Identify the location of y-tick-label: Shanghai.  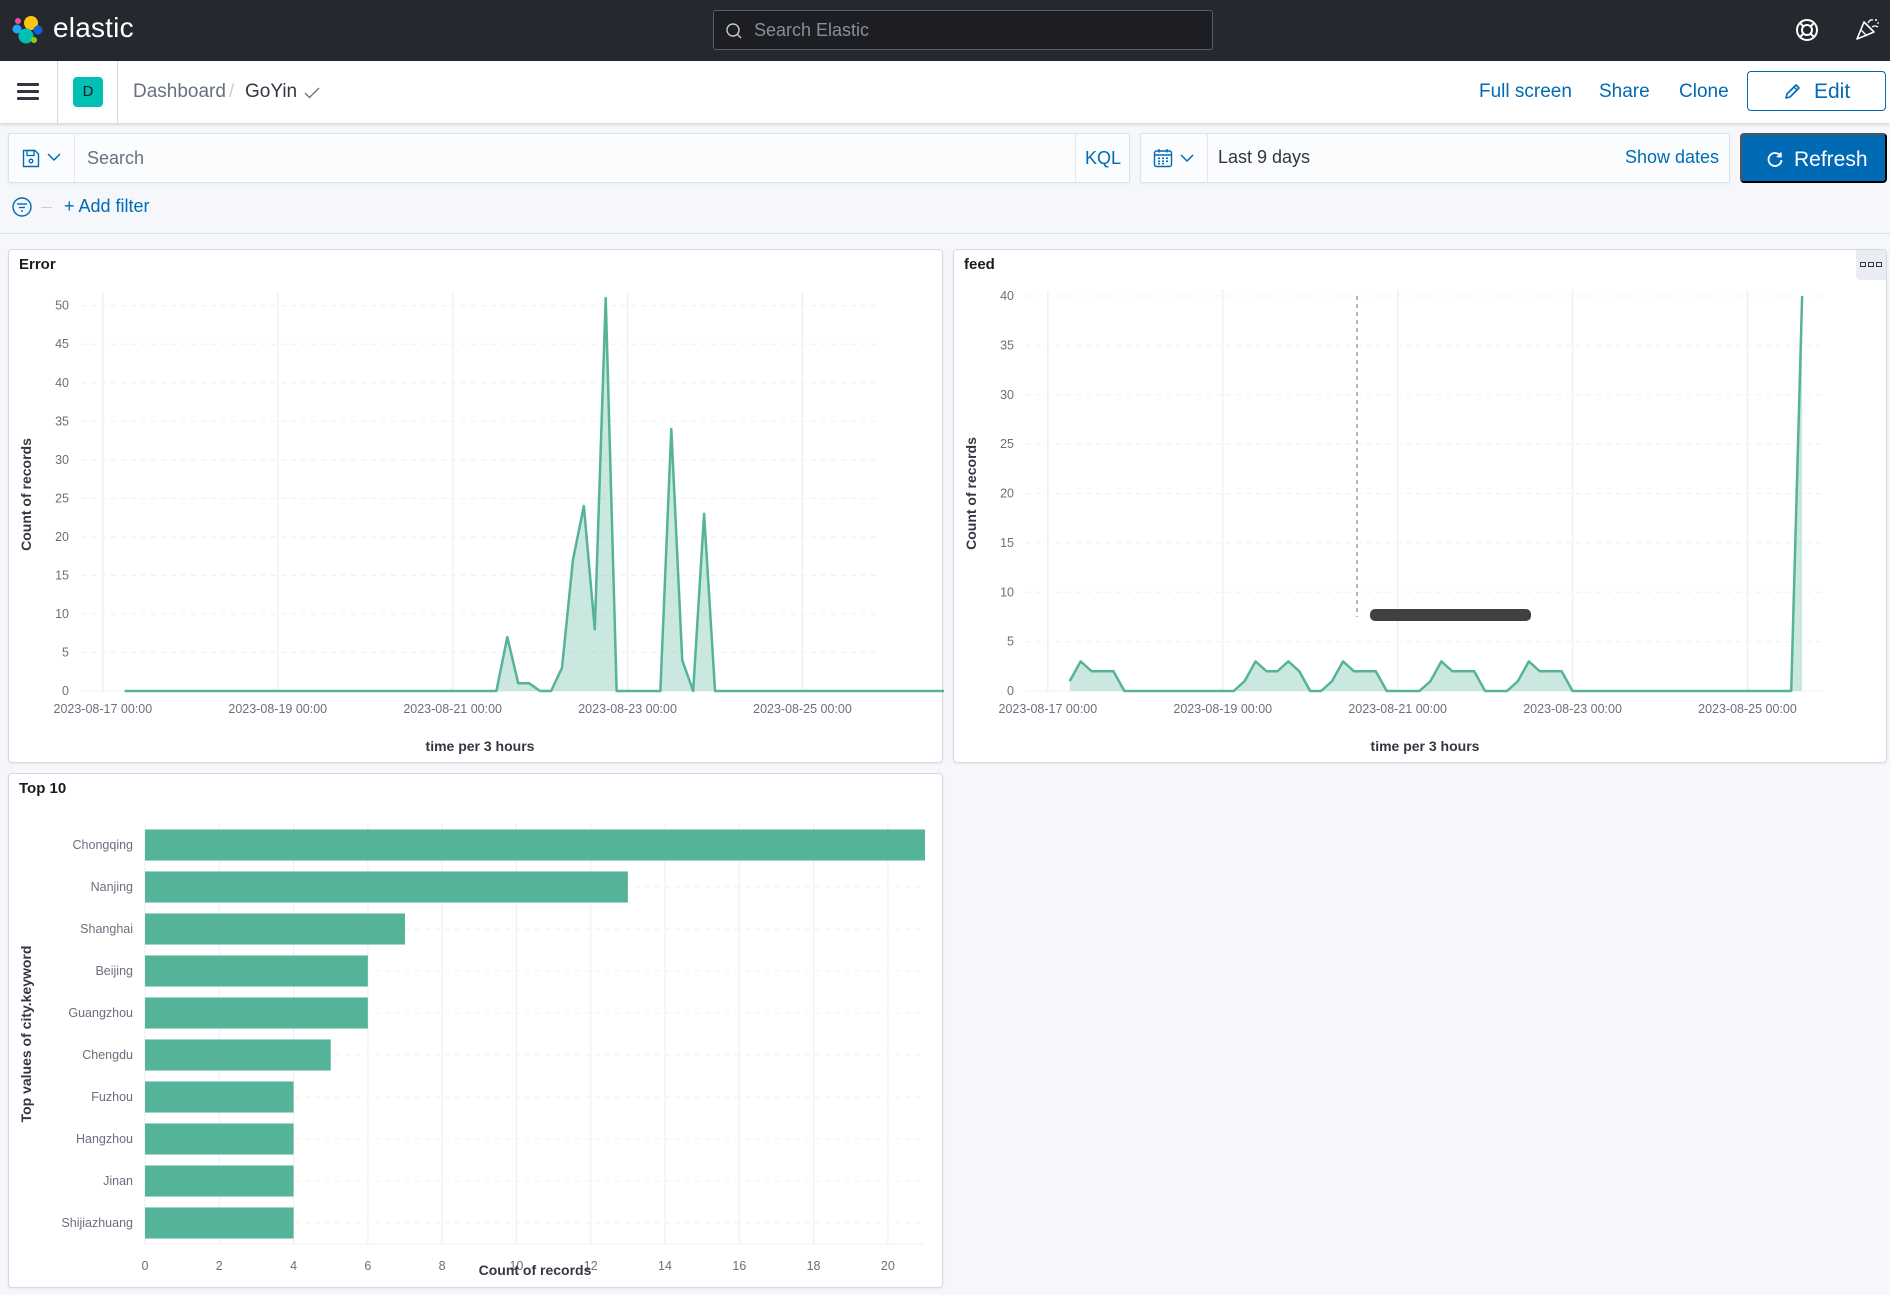
(106, 929).